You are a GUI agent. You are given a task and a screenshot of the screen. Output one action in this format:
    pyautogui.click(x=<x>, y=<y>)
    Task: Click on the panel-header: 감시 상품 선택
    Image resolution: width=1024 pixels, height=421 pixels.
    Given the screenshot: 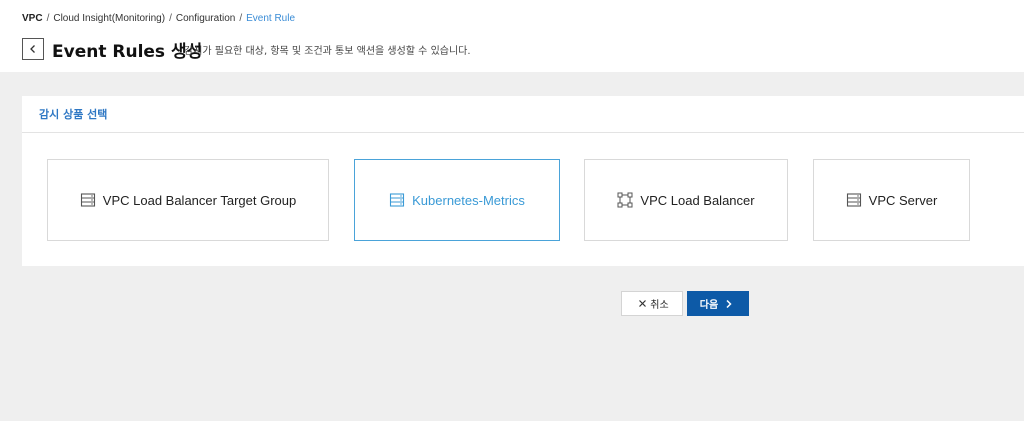 What is the action you would take?
    pyautogui.click(x=523, y=114)
    